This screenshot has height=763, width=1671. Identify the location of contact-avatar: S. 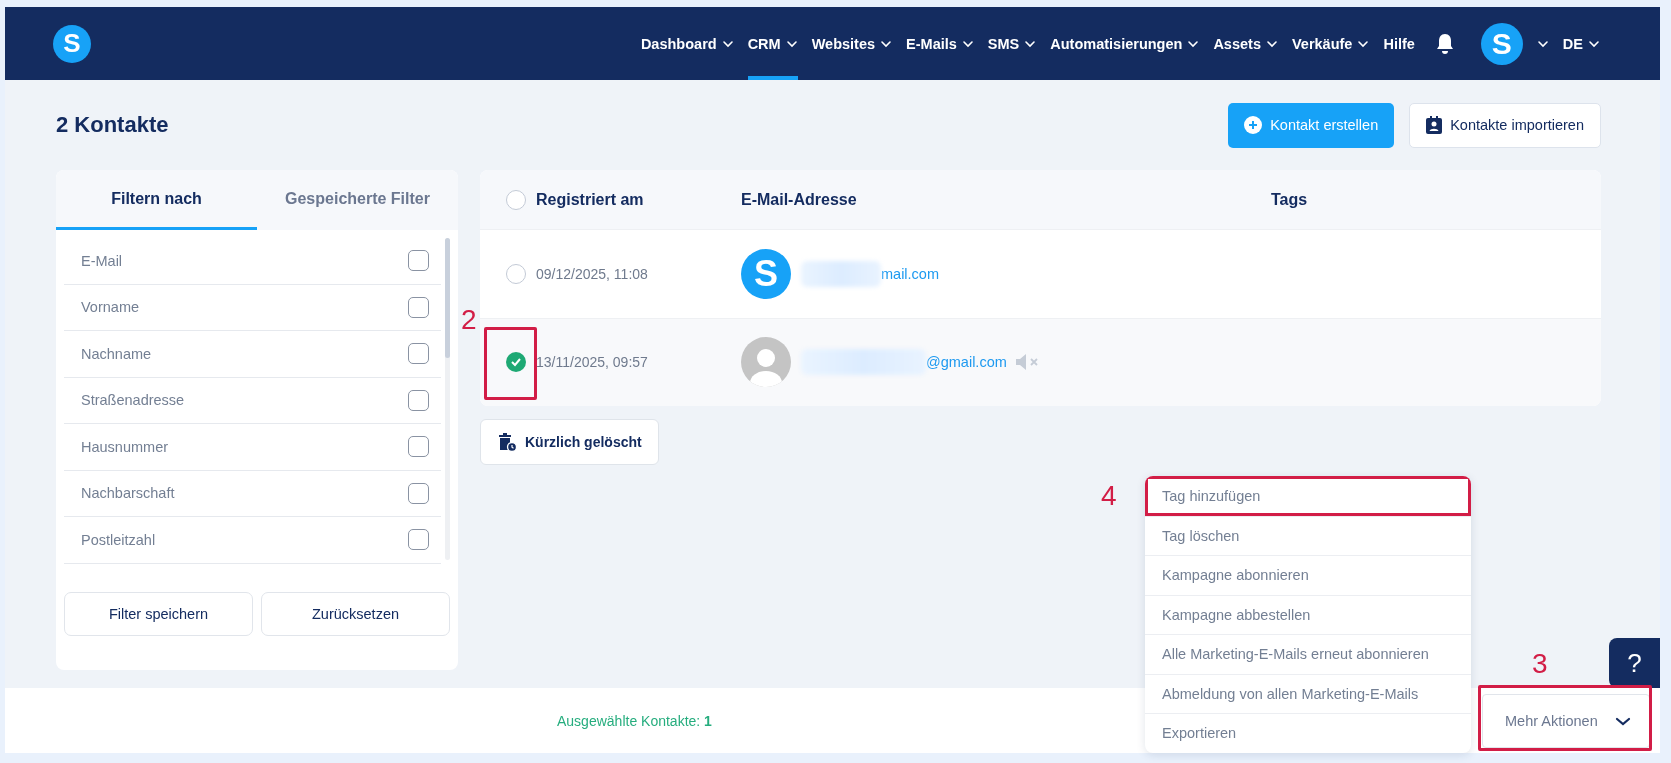
(766, 273).